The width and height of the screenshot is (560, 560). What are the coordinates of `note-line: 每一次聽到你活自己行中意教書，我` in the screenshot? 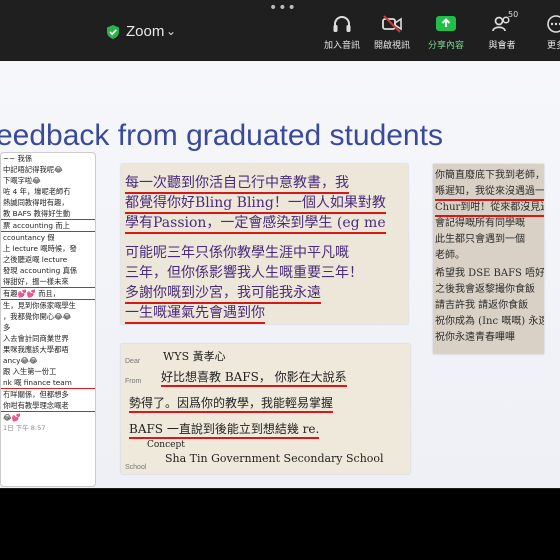 It's located at (237, 183).